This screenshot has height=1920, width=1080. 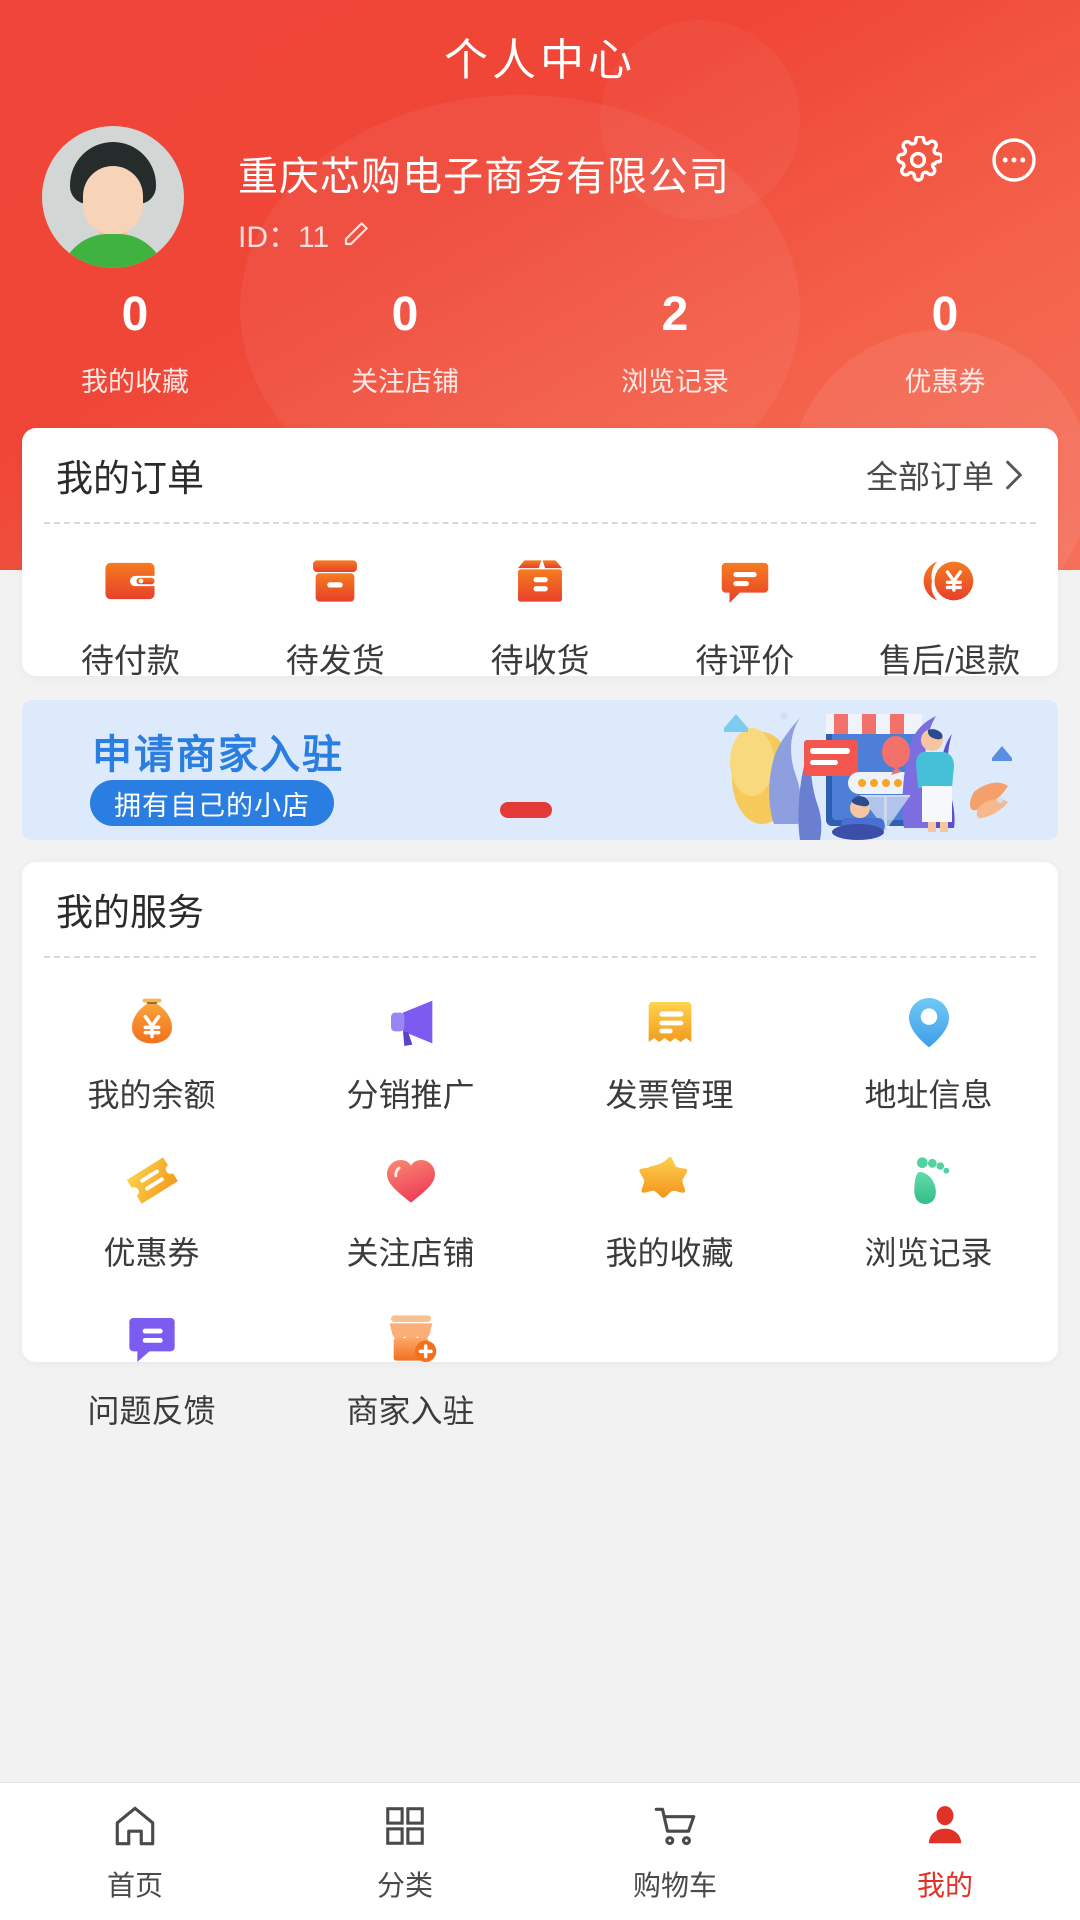 I want to click on service-label: 优惠券, so click(x=151, y=1253).